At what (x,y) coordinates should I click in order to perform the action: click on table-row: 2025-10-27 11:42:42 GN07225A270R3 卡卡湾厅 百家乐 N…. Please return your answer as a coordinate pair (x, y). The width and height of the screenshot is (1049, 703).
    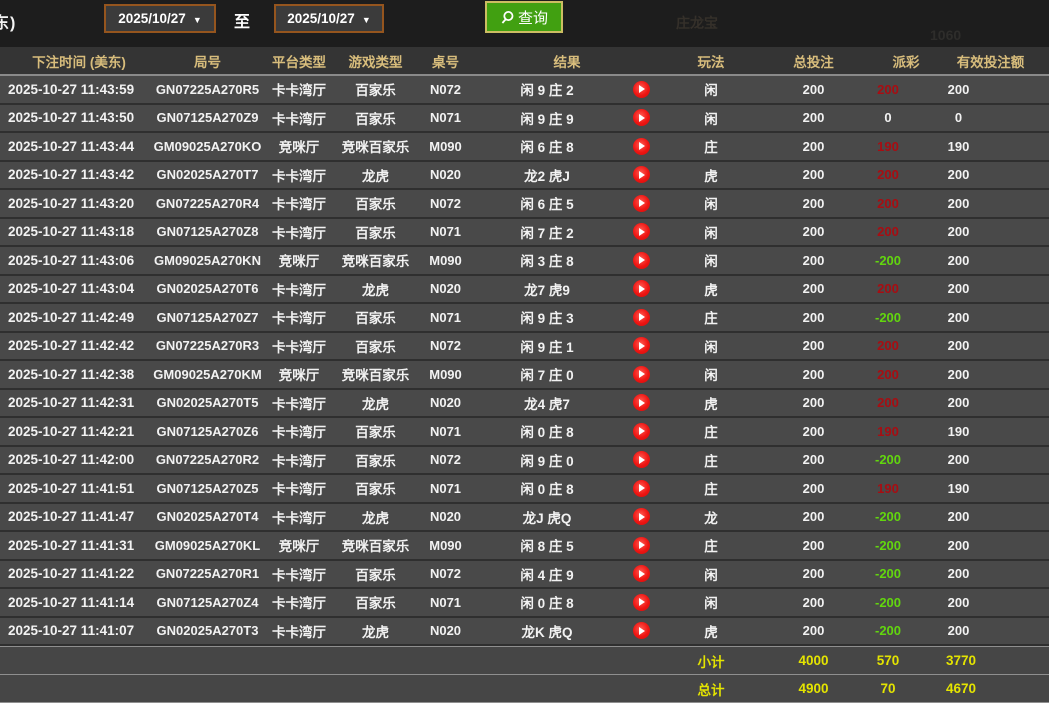
    Looking at the image, I should click on (524, 346).